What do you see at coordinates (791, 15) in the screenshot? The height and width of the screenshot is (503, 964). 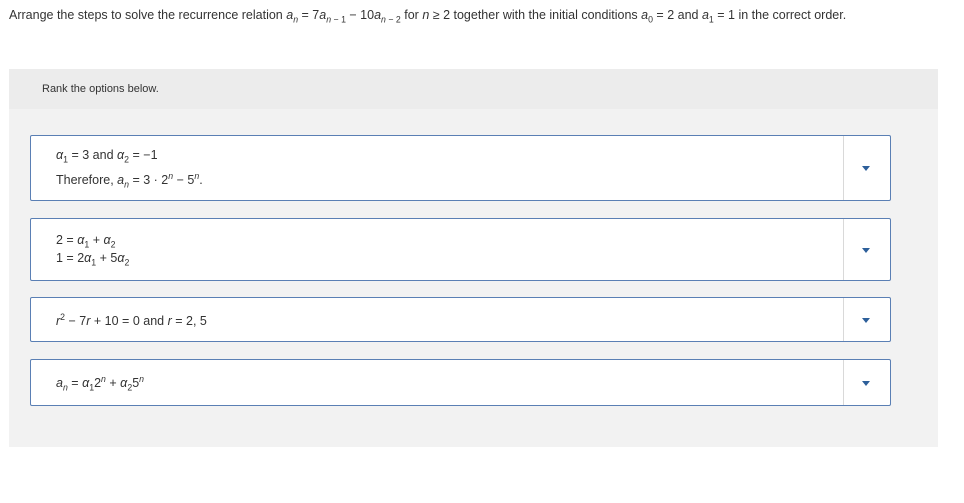 I see `question-part-5: in the correct order.` at bounding box center [791, 15].